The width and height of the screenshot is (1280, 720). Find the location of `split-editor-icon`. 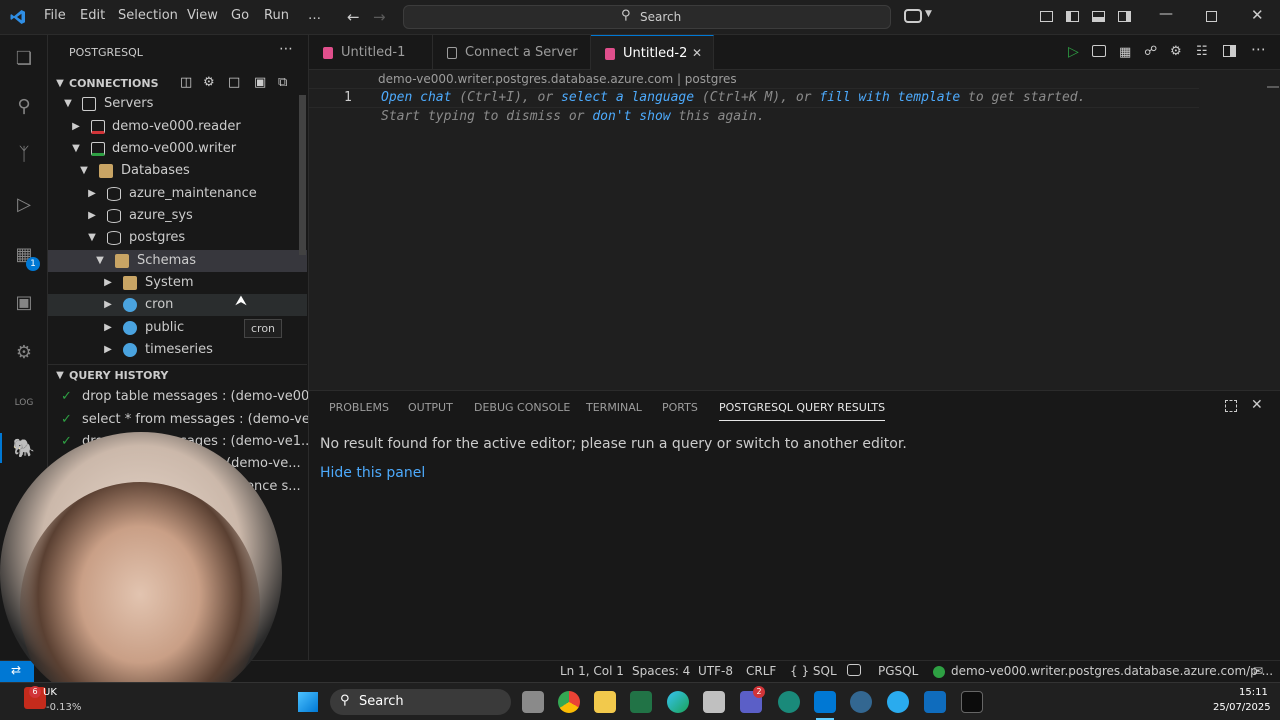

split-editor-icon is located at coordinates (1229, 51).